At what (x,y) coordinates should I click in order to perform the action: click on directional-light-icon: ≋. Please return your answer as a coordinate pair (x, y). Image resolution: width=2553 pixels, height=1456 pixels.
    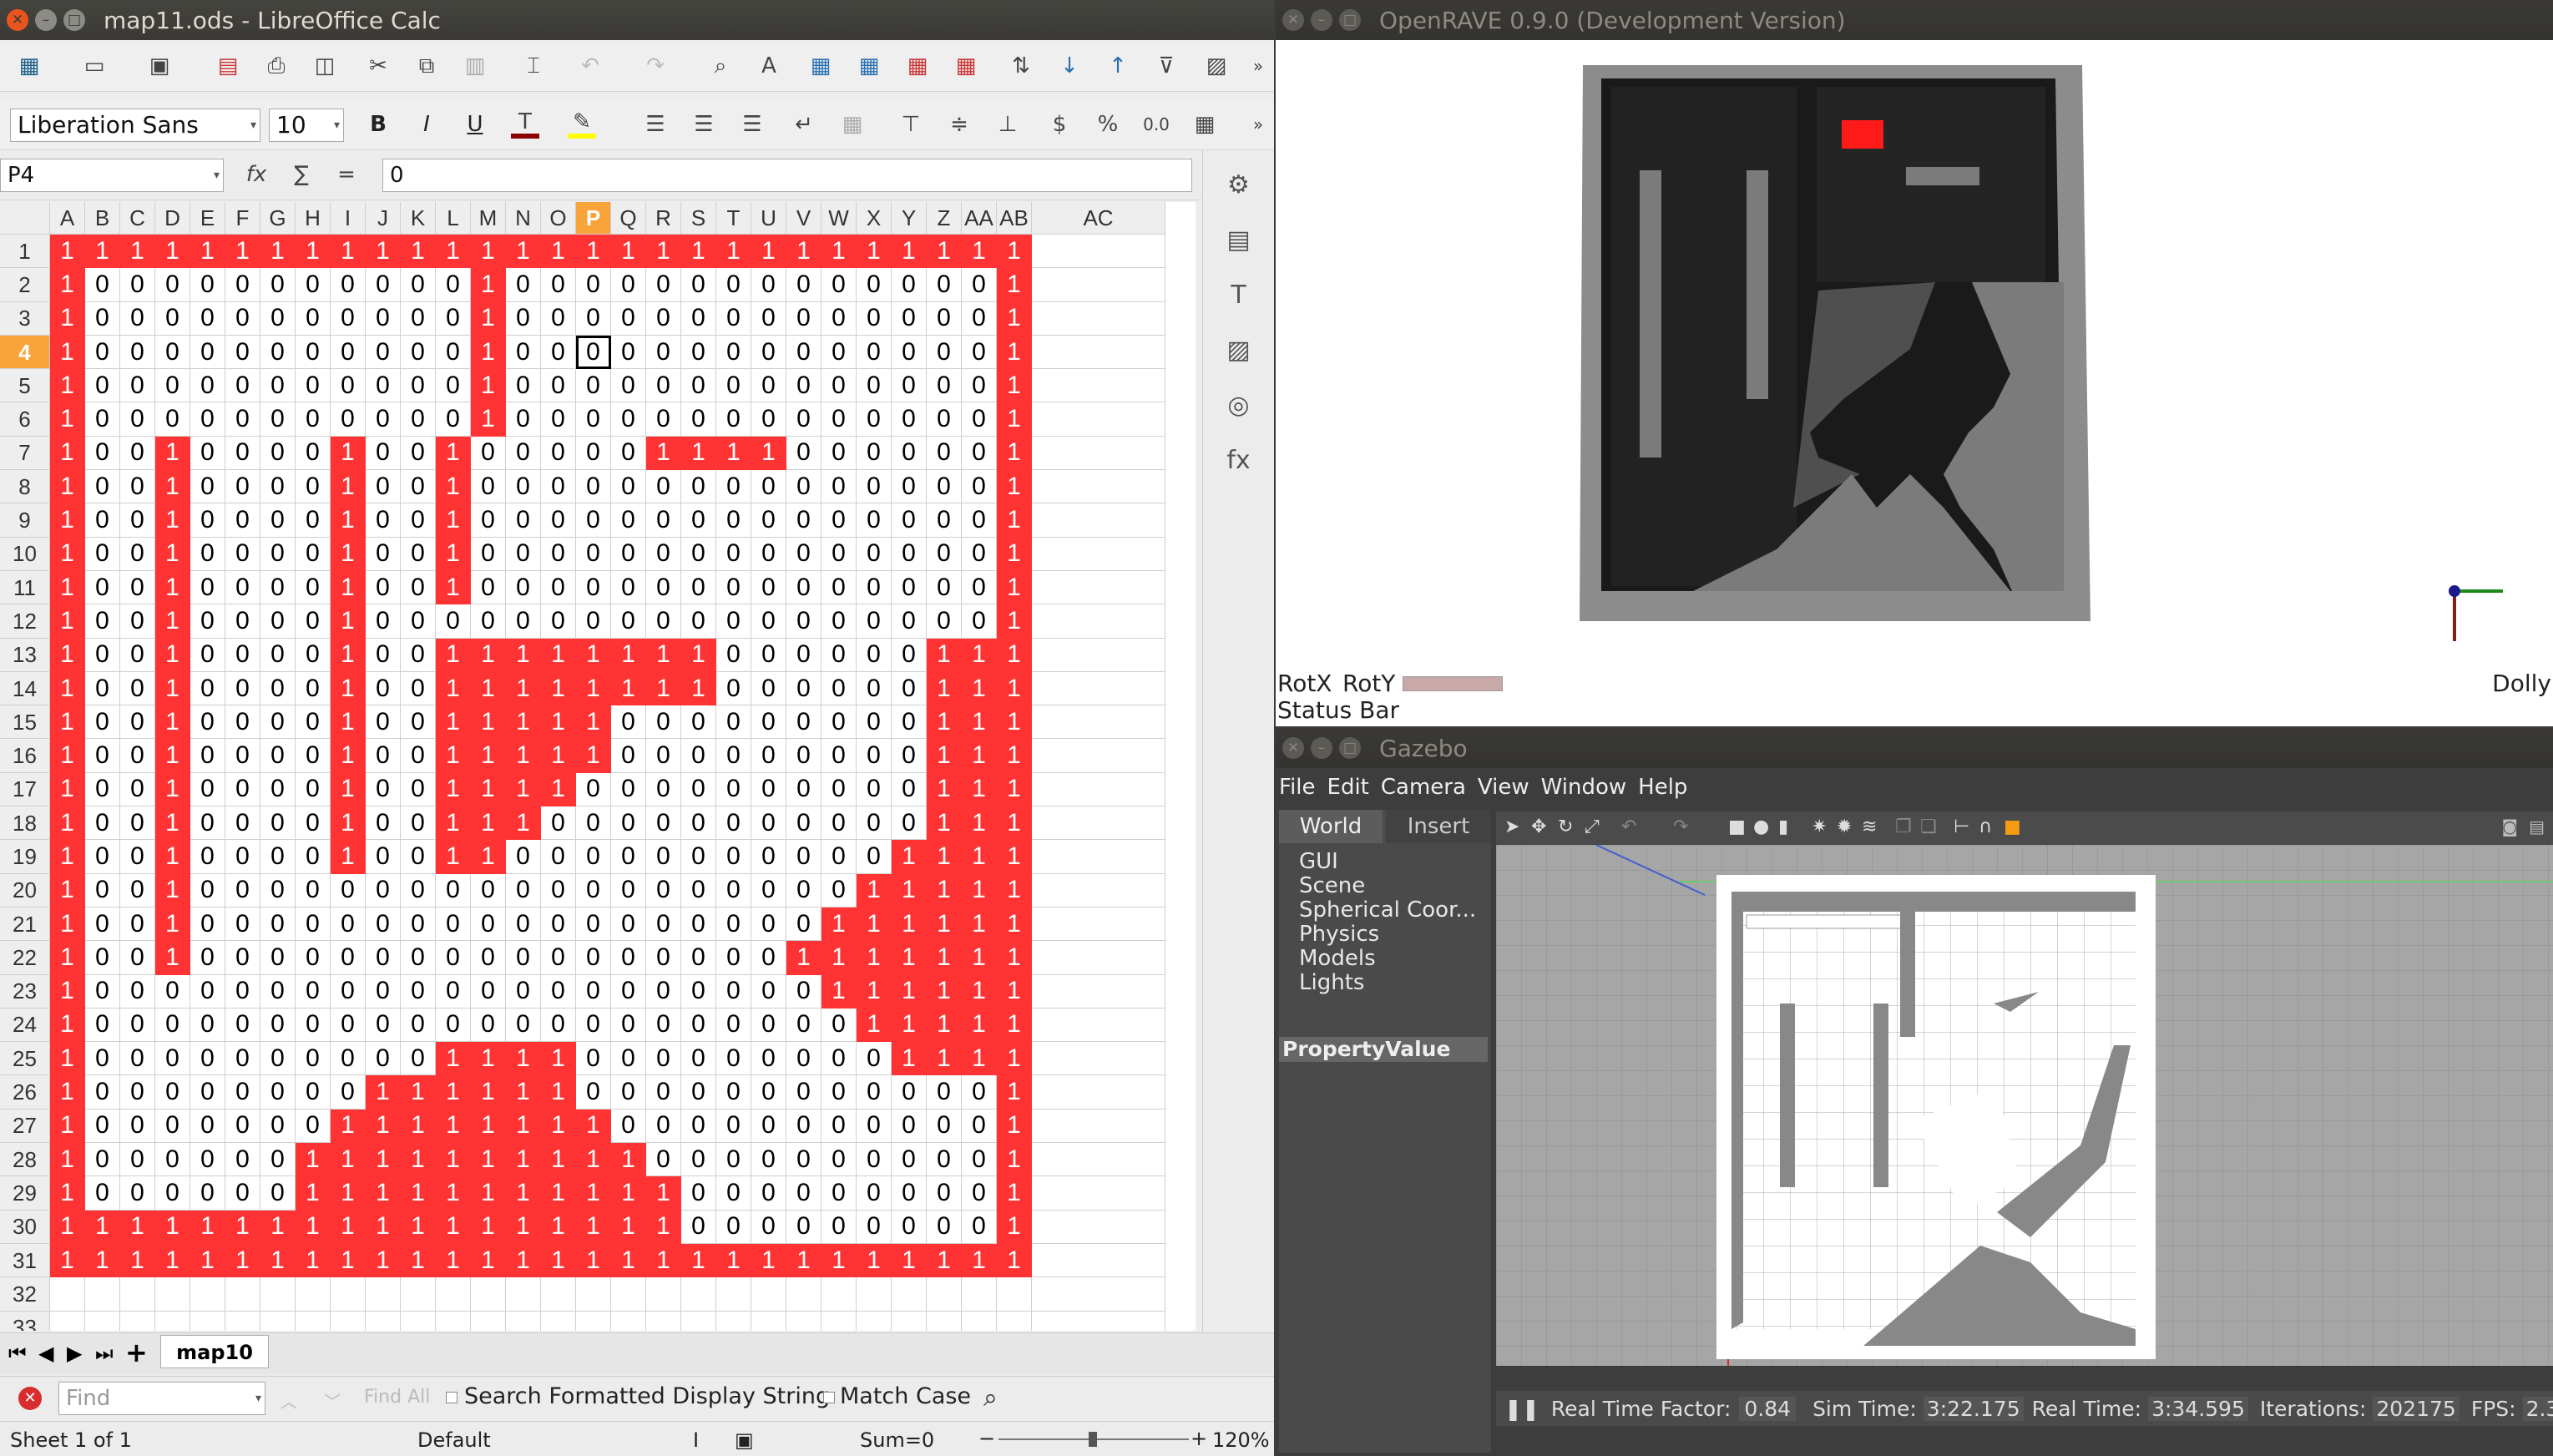
    Looking at the image, I should click on (1870, 826).